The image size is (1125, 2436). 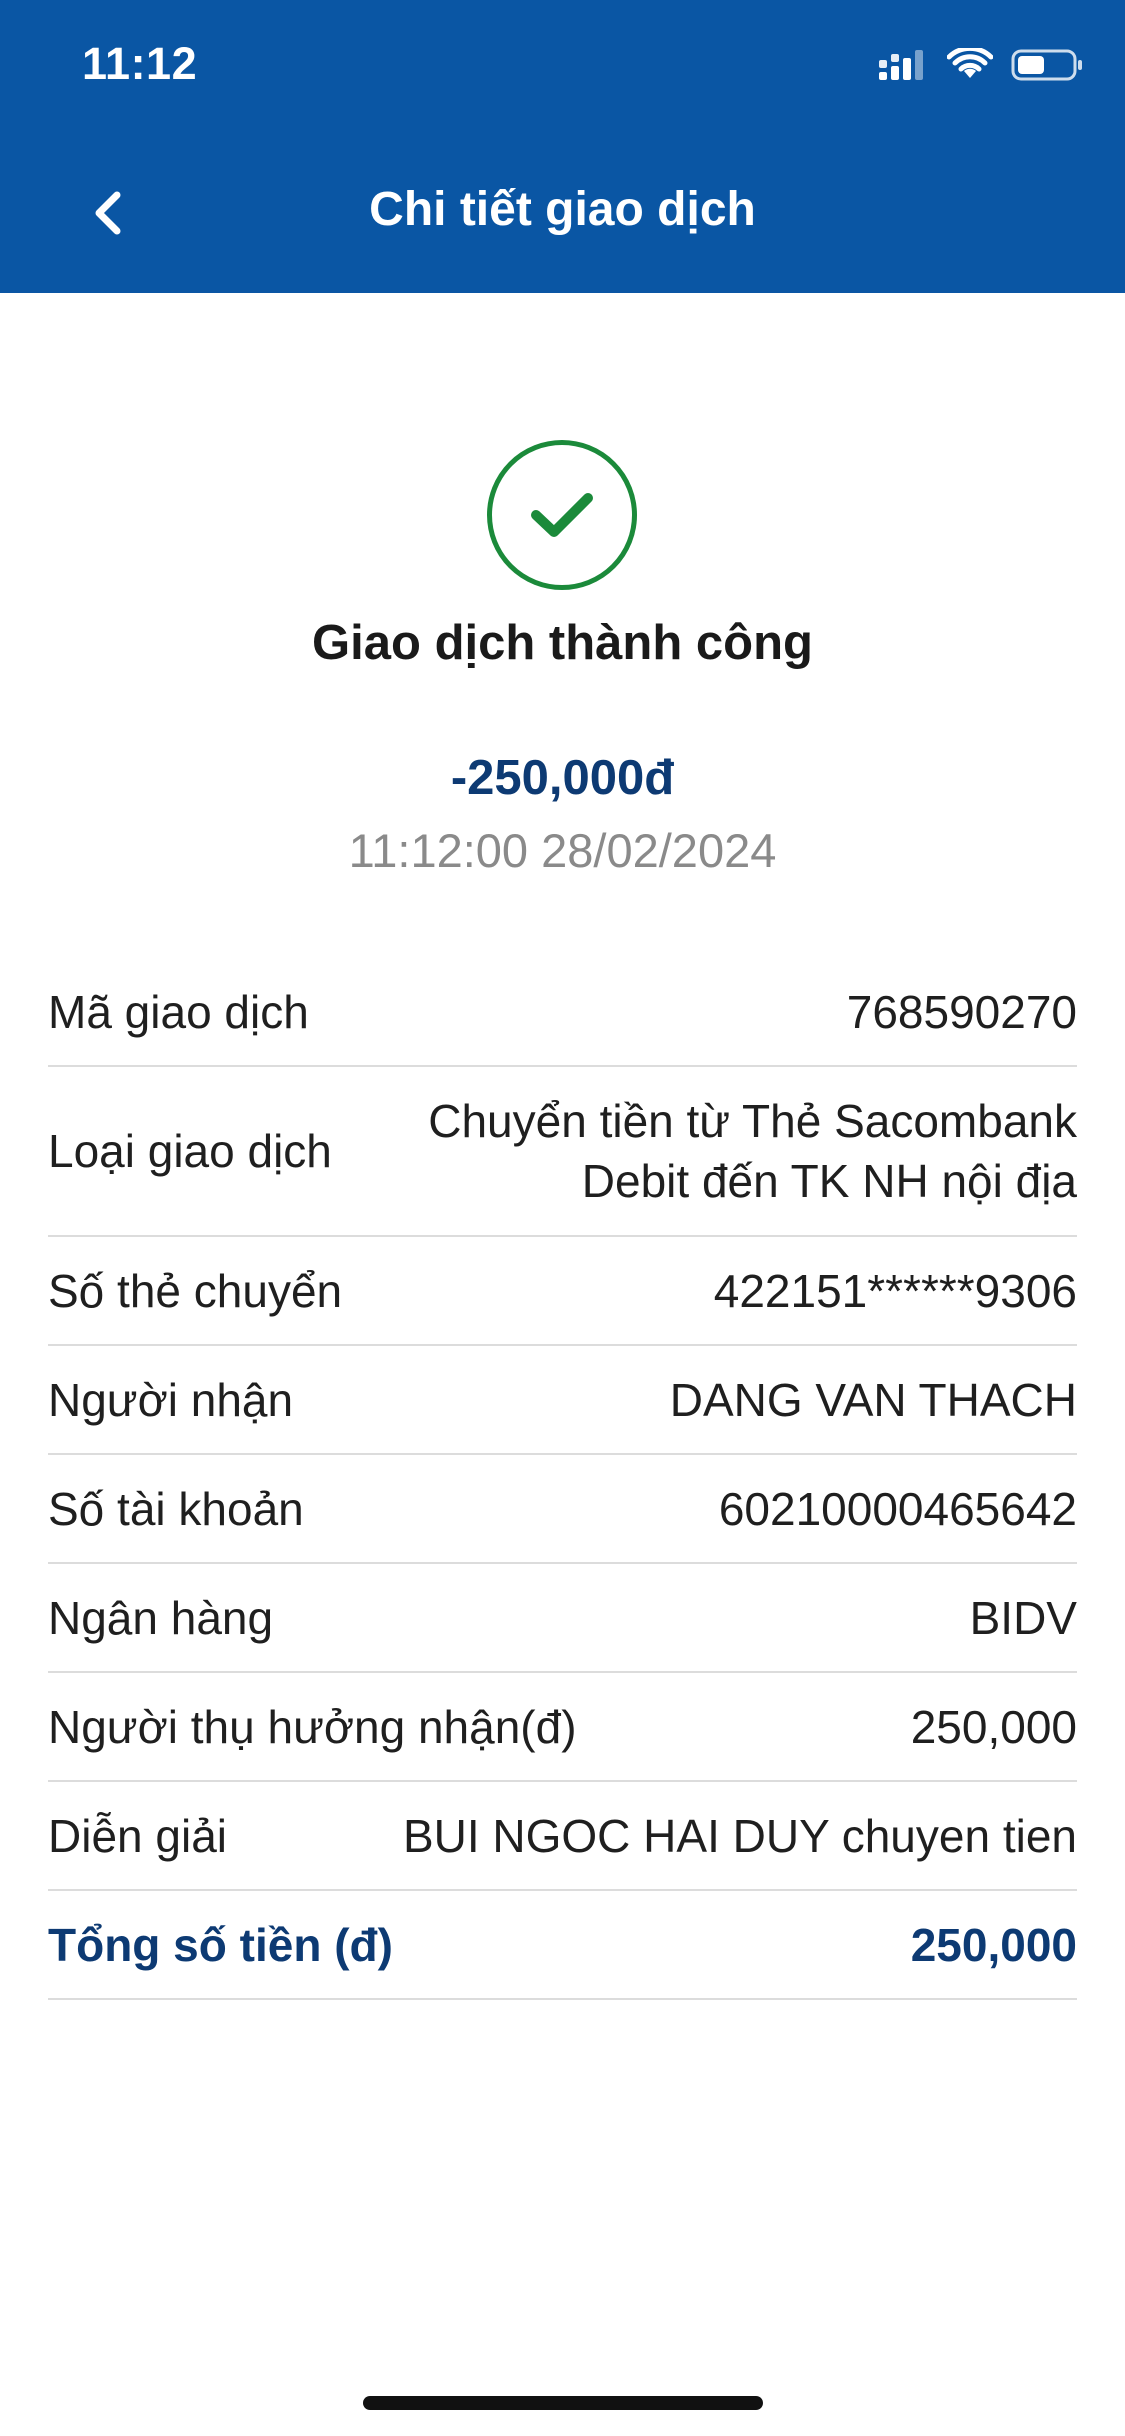 I want to click on detail-row-beneficiary-amount: Người thụ hưởng nhận(đ) 250,000, so click(x=562, y=1727).